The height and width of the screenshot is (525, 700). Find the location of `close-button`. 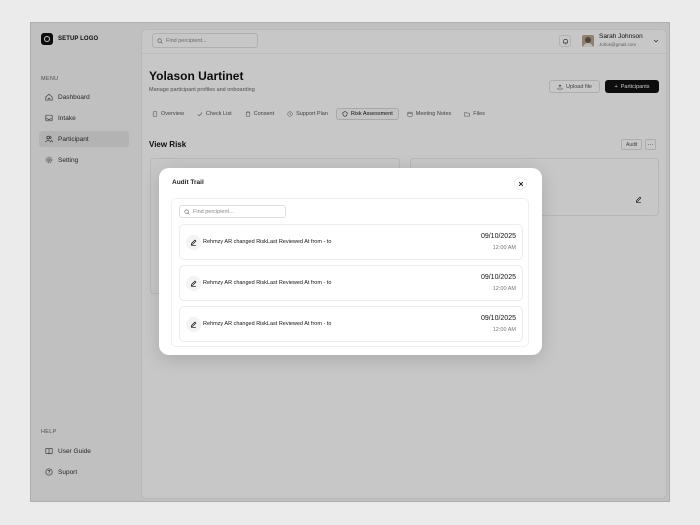

close-button is located at coordinates (520, 183).